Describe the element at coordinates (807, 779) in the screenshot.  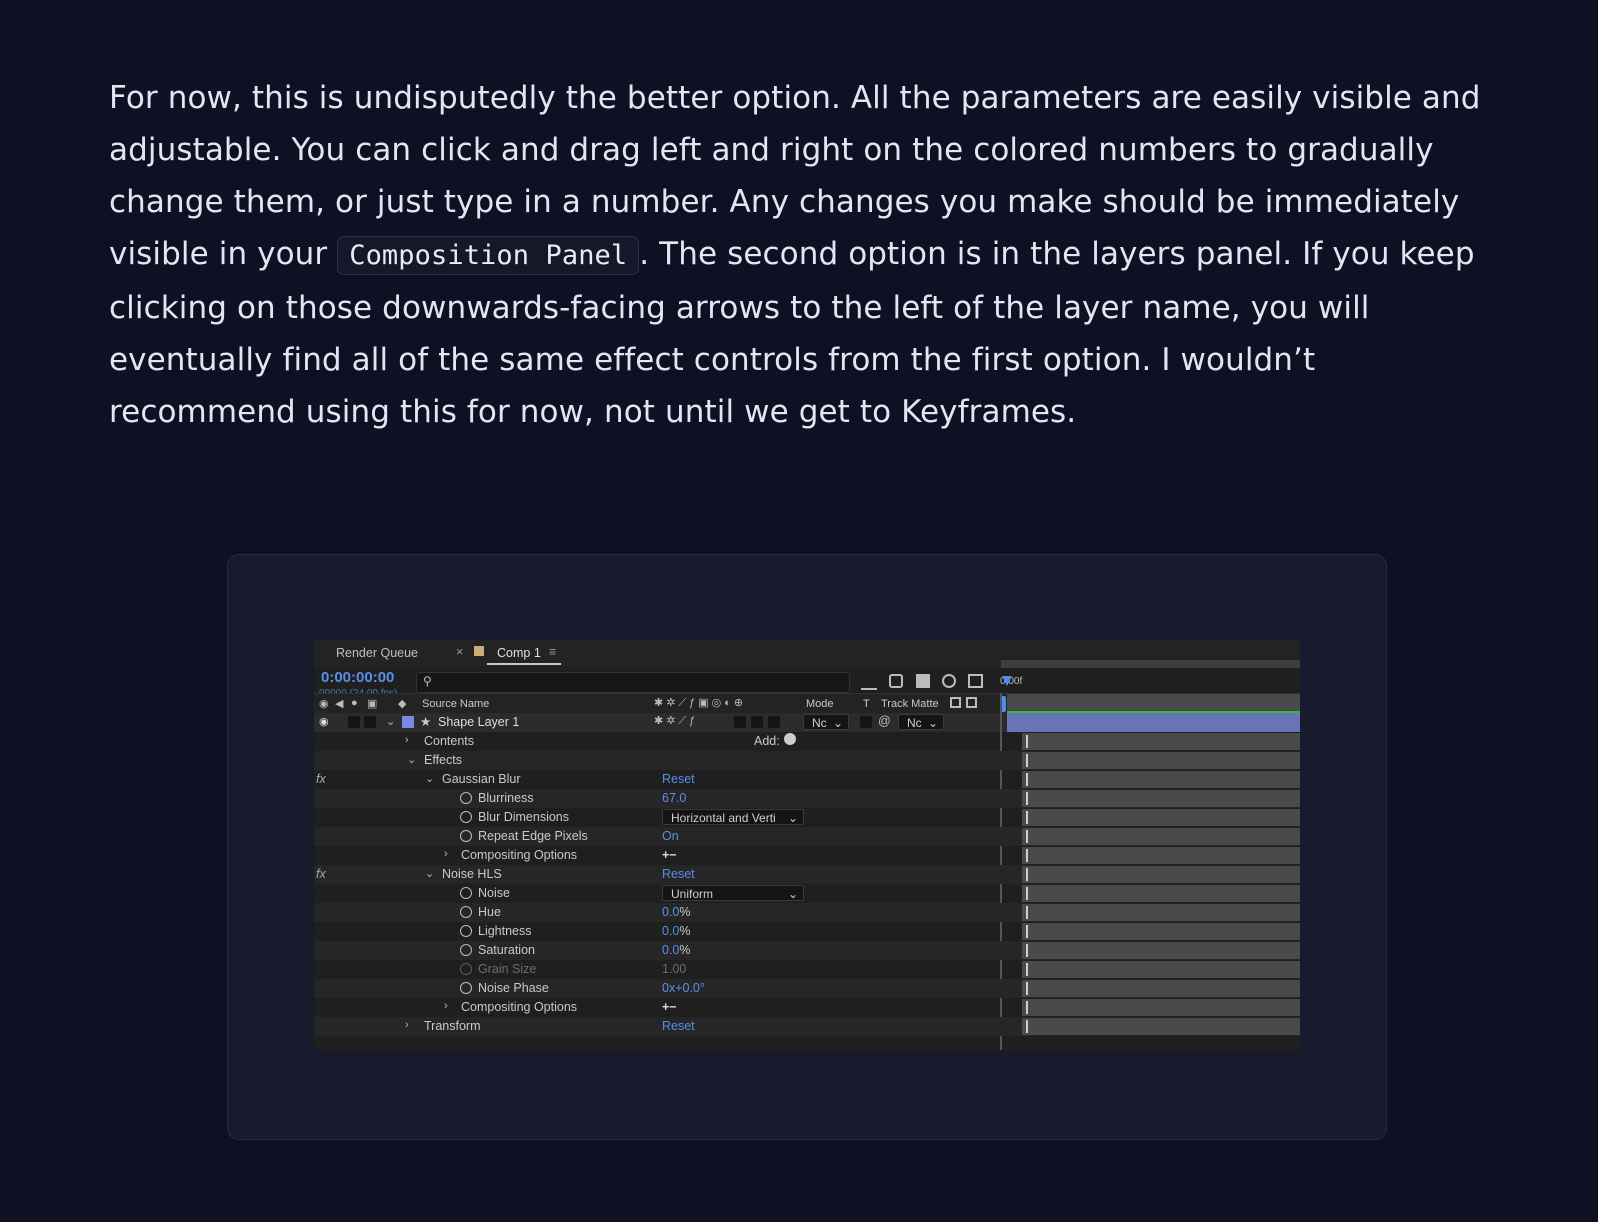
I see `property-row-gaussian-blur: fx ⌄ Gaussian Blur Reset` at that location.